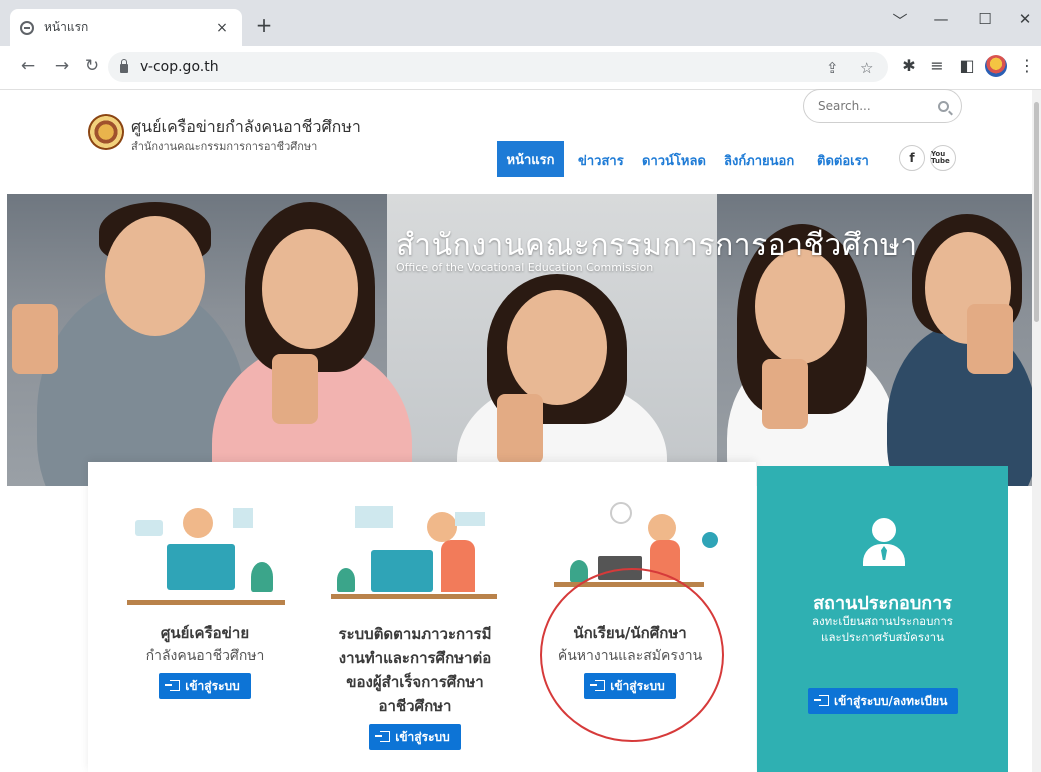 The height and width of the screenshot is (772, 1041). Describe the element at coordinates (884, 530) in the screenshot. I see `employer-icon` at that location.